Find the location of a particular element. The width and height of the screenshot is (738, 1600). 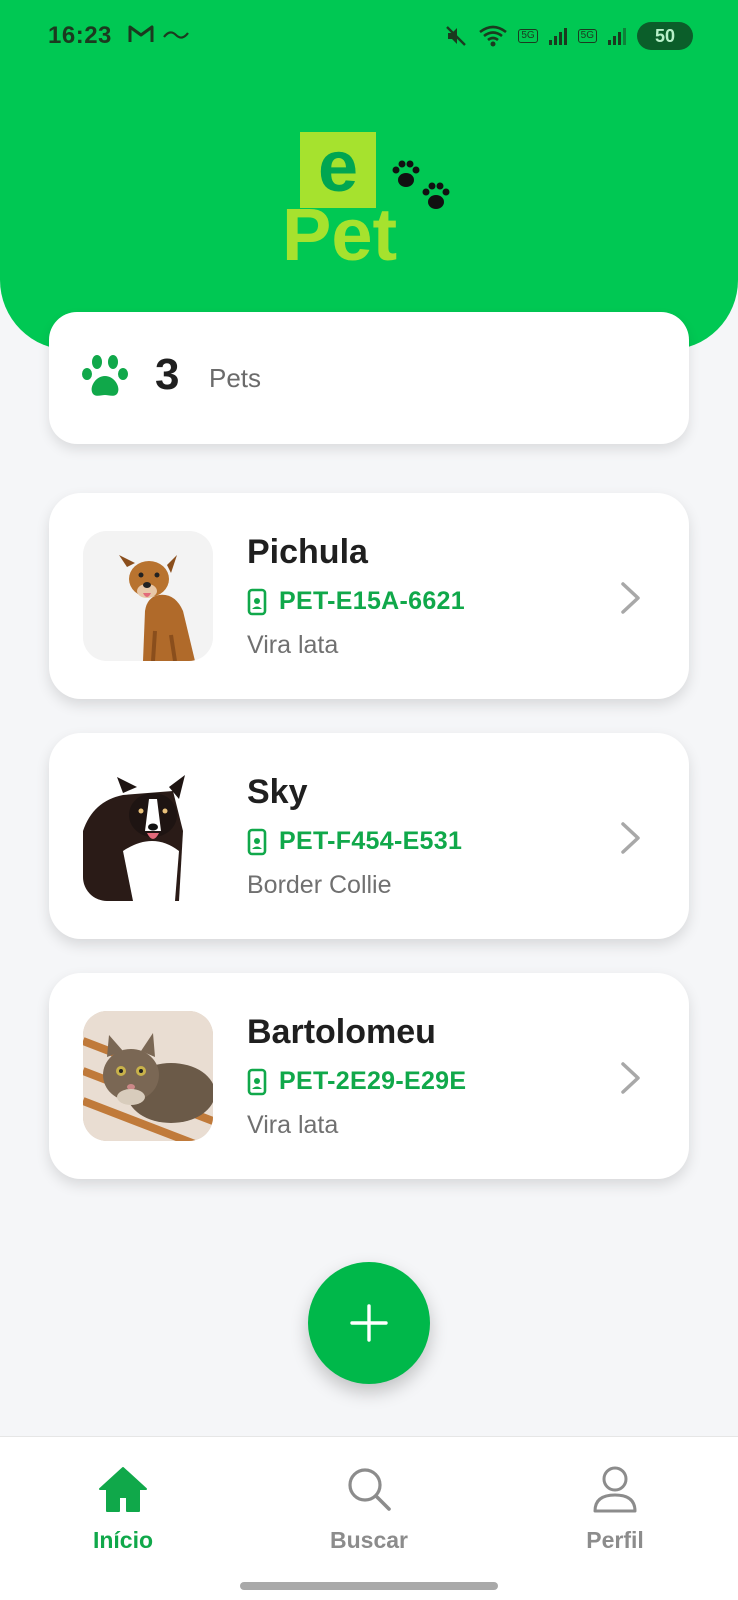

pet-card: Pichula PET-E15A-6621 Vira lata is located at coordinates (369, 596).